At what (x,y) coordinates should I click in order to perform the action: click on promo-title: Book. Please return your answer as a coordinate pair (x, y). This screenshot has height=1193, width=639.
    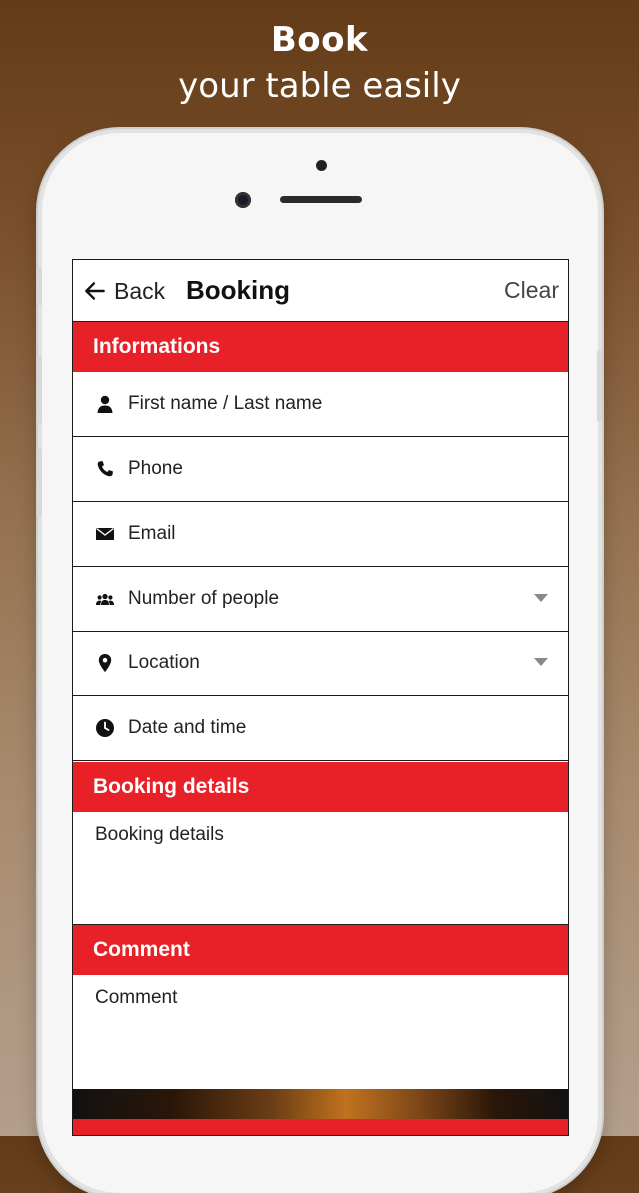
    Looking at the image, I should click on (319, 40).